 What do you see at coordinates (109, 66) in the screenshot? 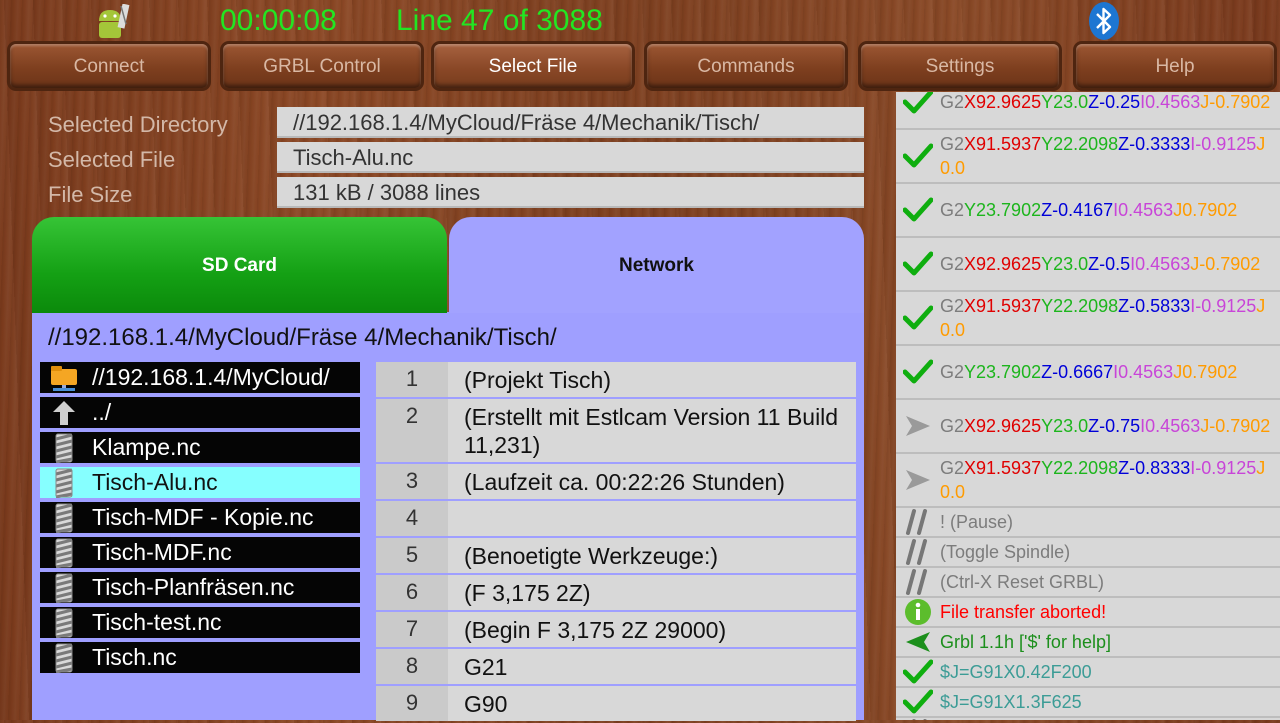
I see `tab-connect: Connect` at bounding box center [109, 66].